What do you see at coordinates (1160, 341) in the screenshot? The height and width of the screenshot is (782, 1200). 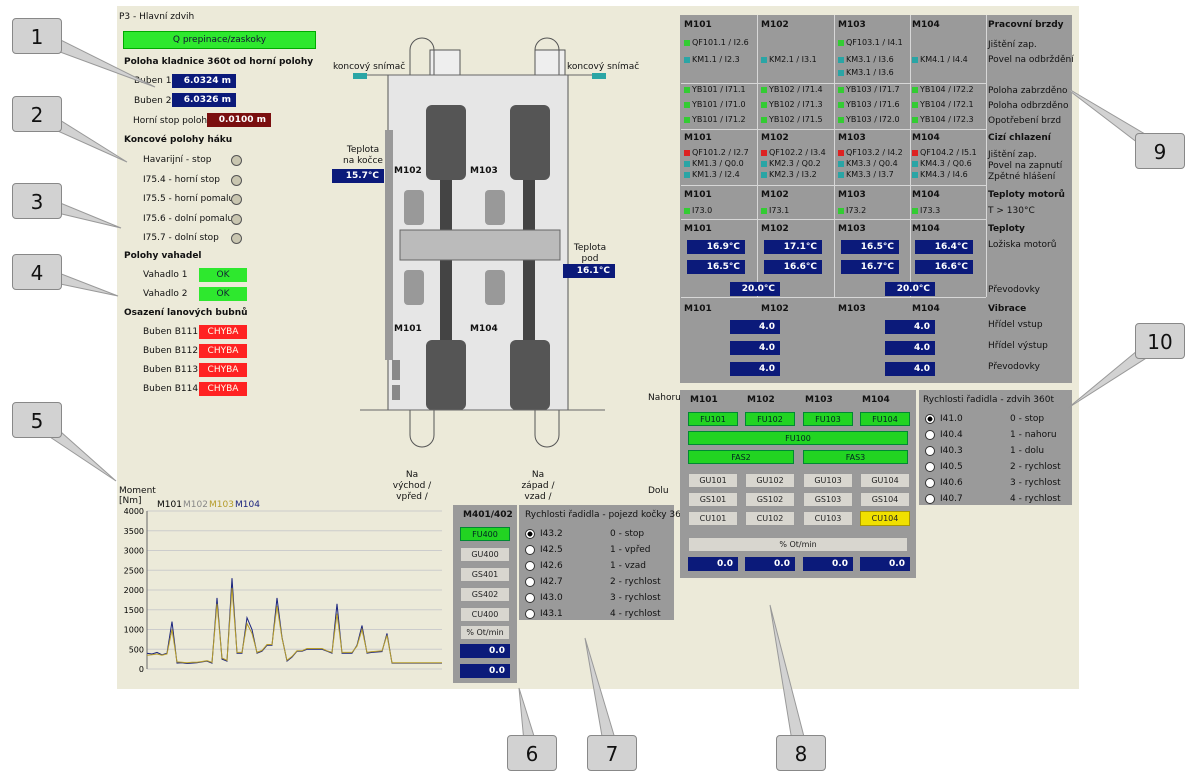 I see `callout-10: 10` at bounding box center [1160, 341].